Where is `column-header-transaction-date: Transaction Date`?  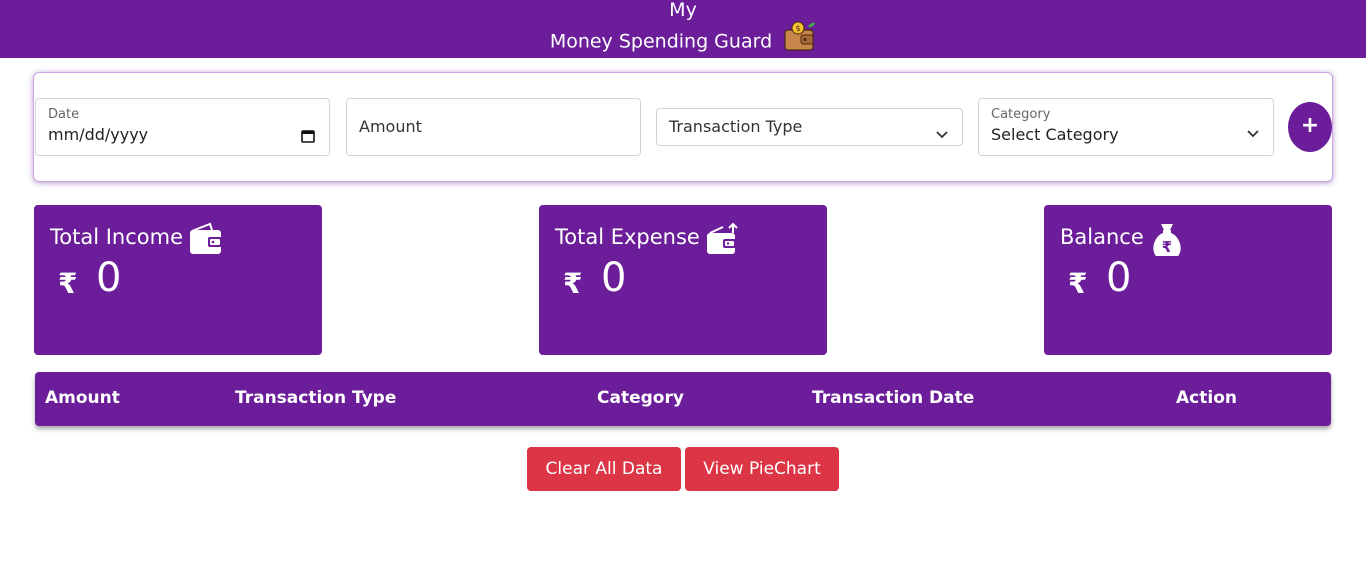
column-header-transaction-date: Transaction Date is located at coordinates (893, 398).